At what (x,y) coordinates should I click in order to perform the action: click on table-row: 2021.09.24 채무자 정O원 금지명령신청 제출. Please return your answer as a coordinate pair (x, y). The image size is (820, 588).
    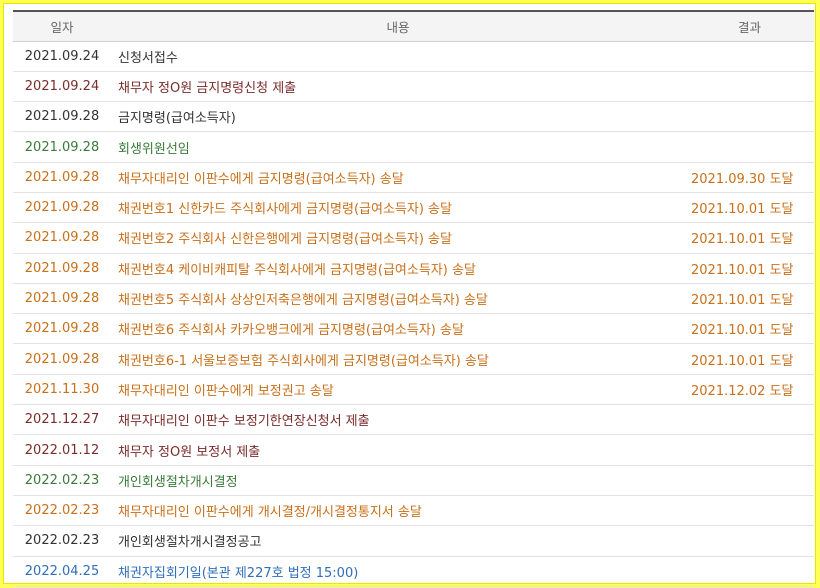
    Looking at the image, I should click on (413, 87).